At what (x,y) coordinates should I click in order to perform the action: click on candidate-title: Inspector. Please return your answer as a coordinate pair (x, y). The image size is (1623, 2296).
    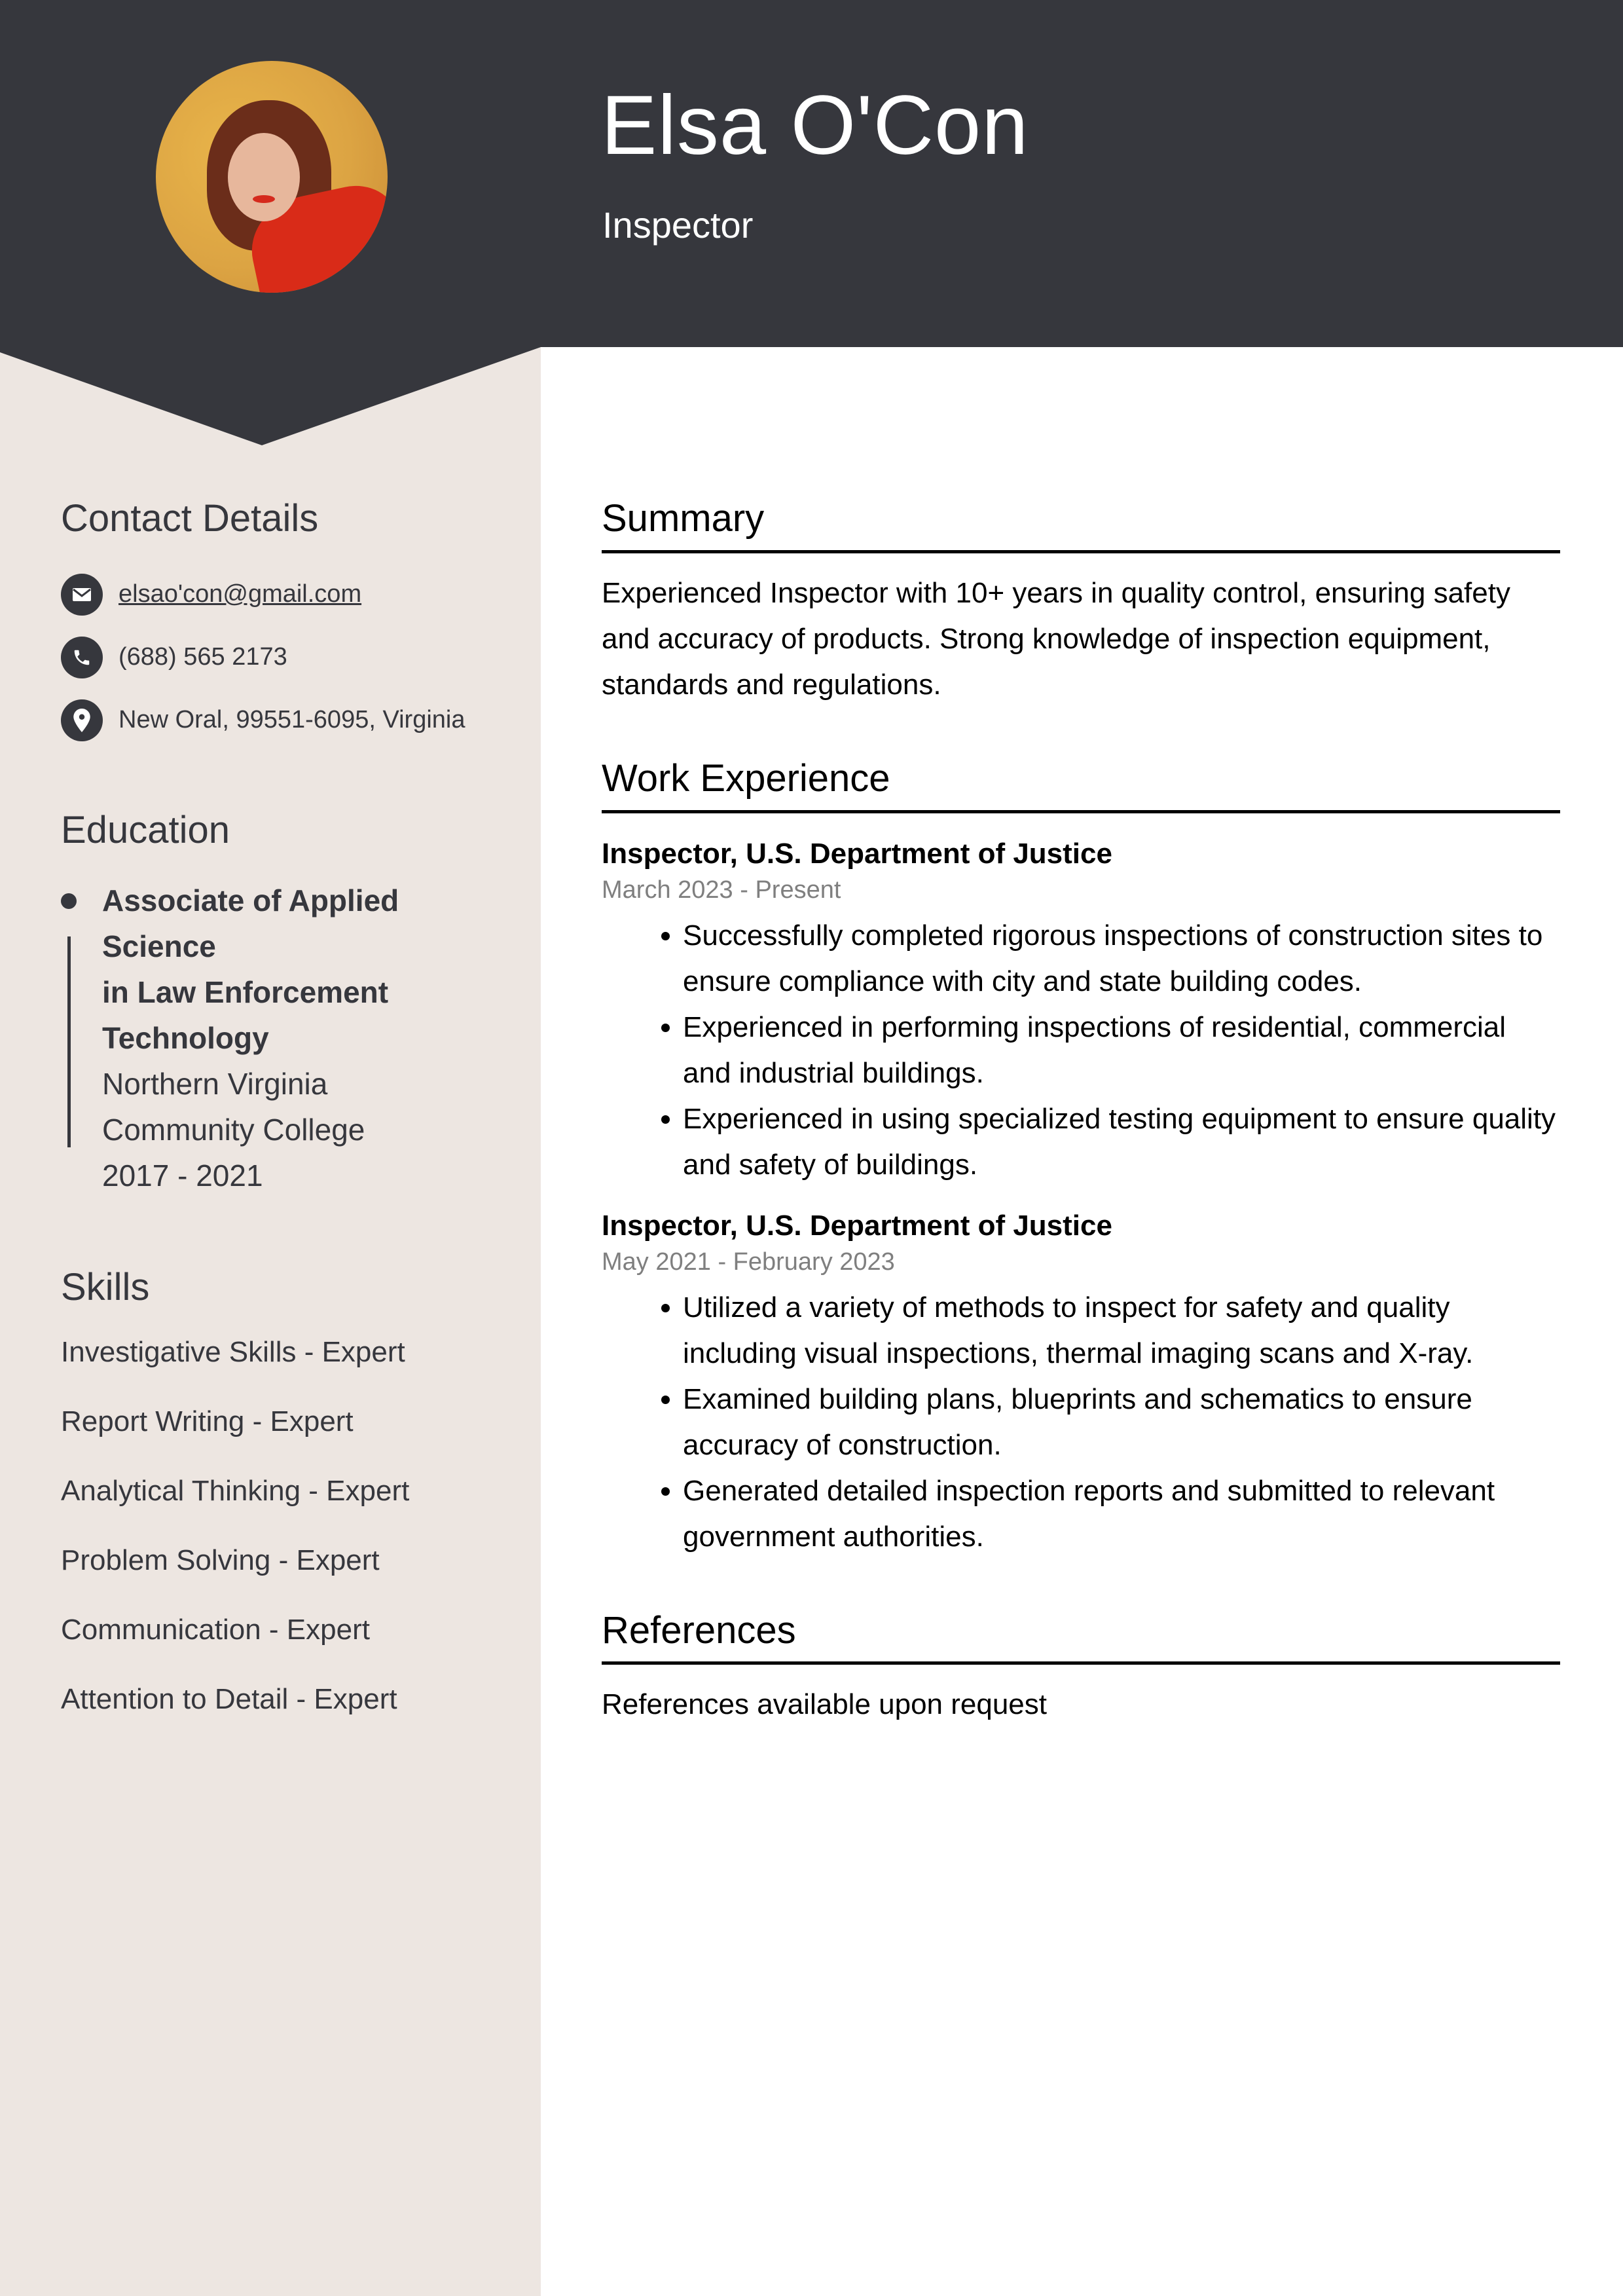
    Looking at the image, I should click on (678, 225).